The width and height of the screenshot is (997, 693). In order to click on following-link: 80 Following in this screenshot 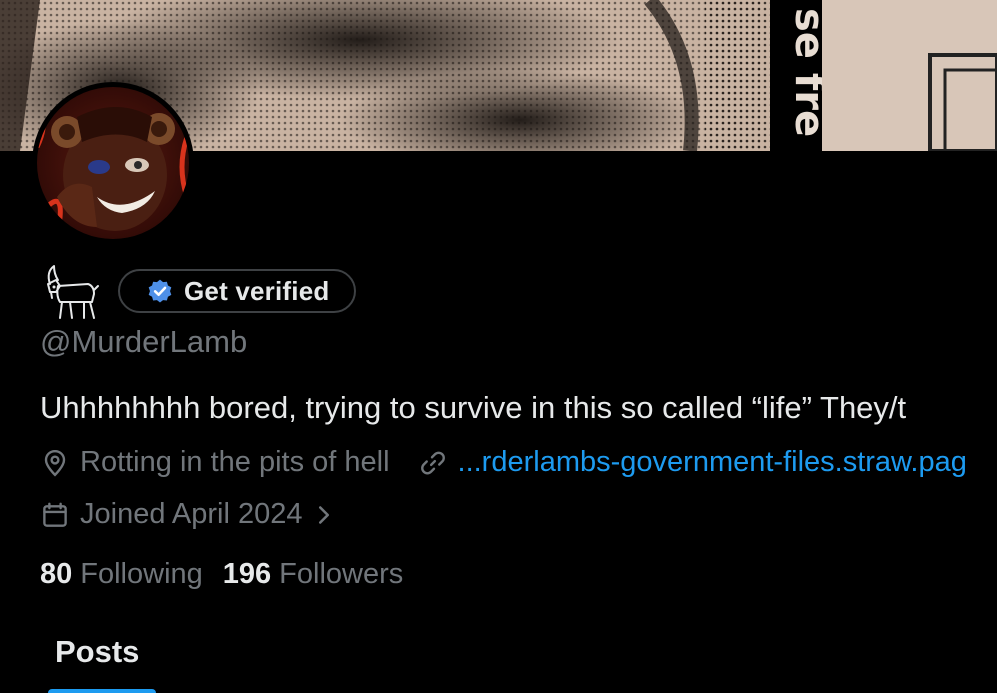, I will do `click(121, 574)`.